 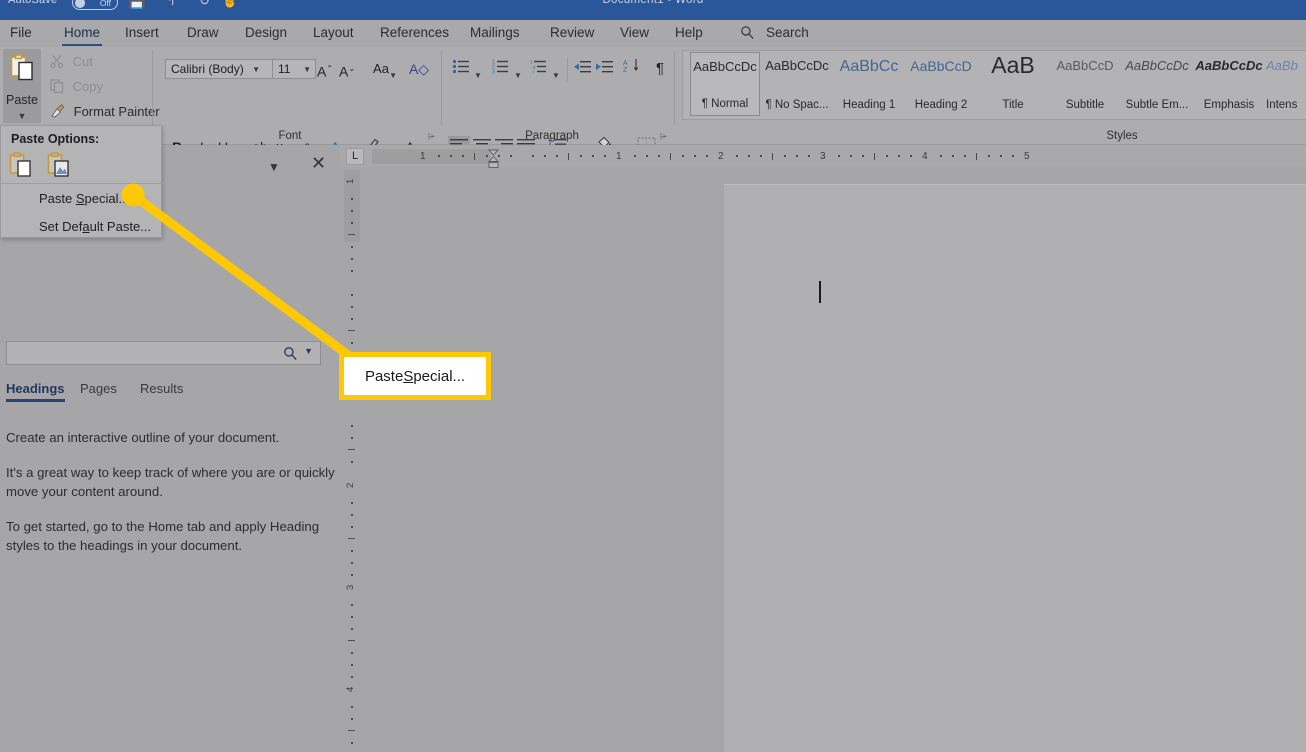 What do you see at coordinates (347, 69) in the screenshot?
I see `shrink-font-button: A⌄` at bounding box center [347, 69].